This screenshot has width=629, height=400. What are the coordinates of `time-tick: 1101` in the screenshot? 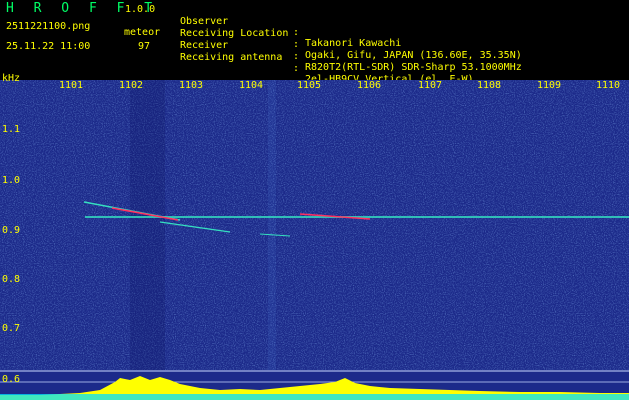 It's located at (71, 85).